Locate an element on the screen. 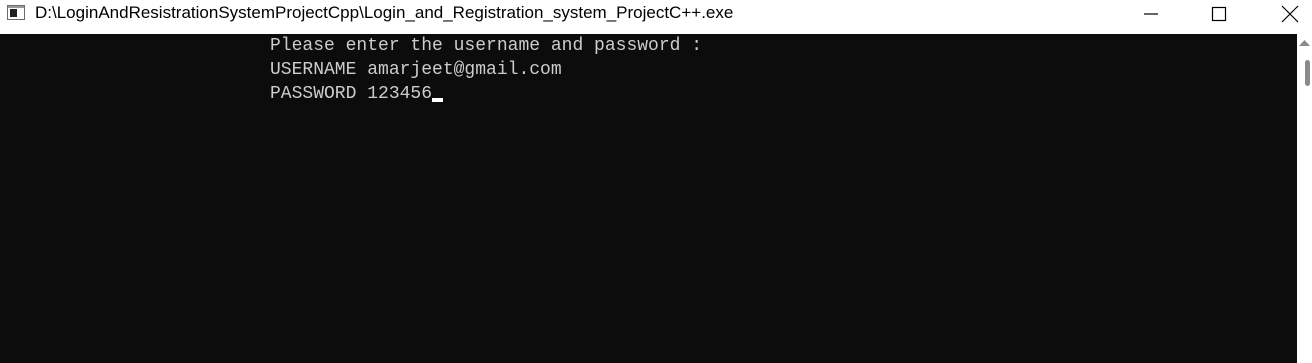  maximize-icon is located at coordinates (1219, 14).